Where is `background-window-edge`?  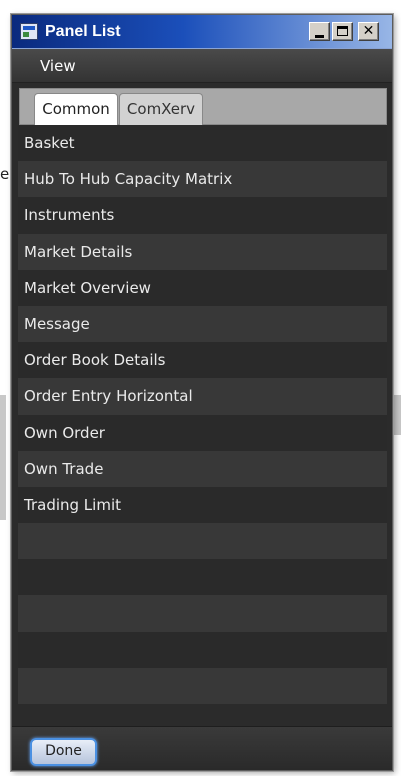
background-window-edge is located at coordinates (3, 457).